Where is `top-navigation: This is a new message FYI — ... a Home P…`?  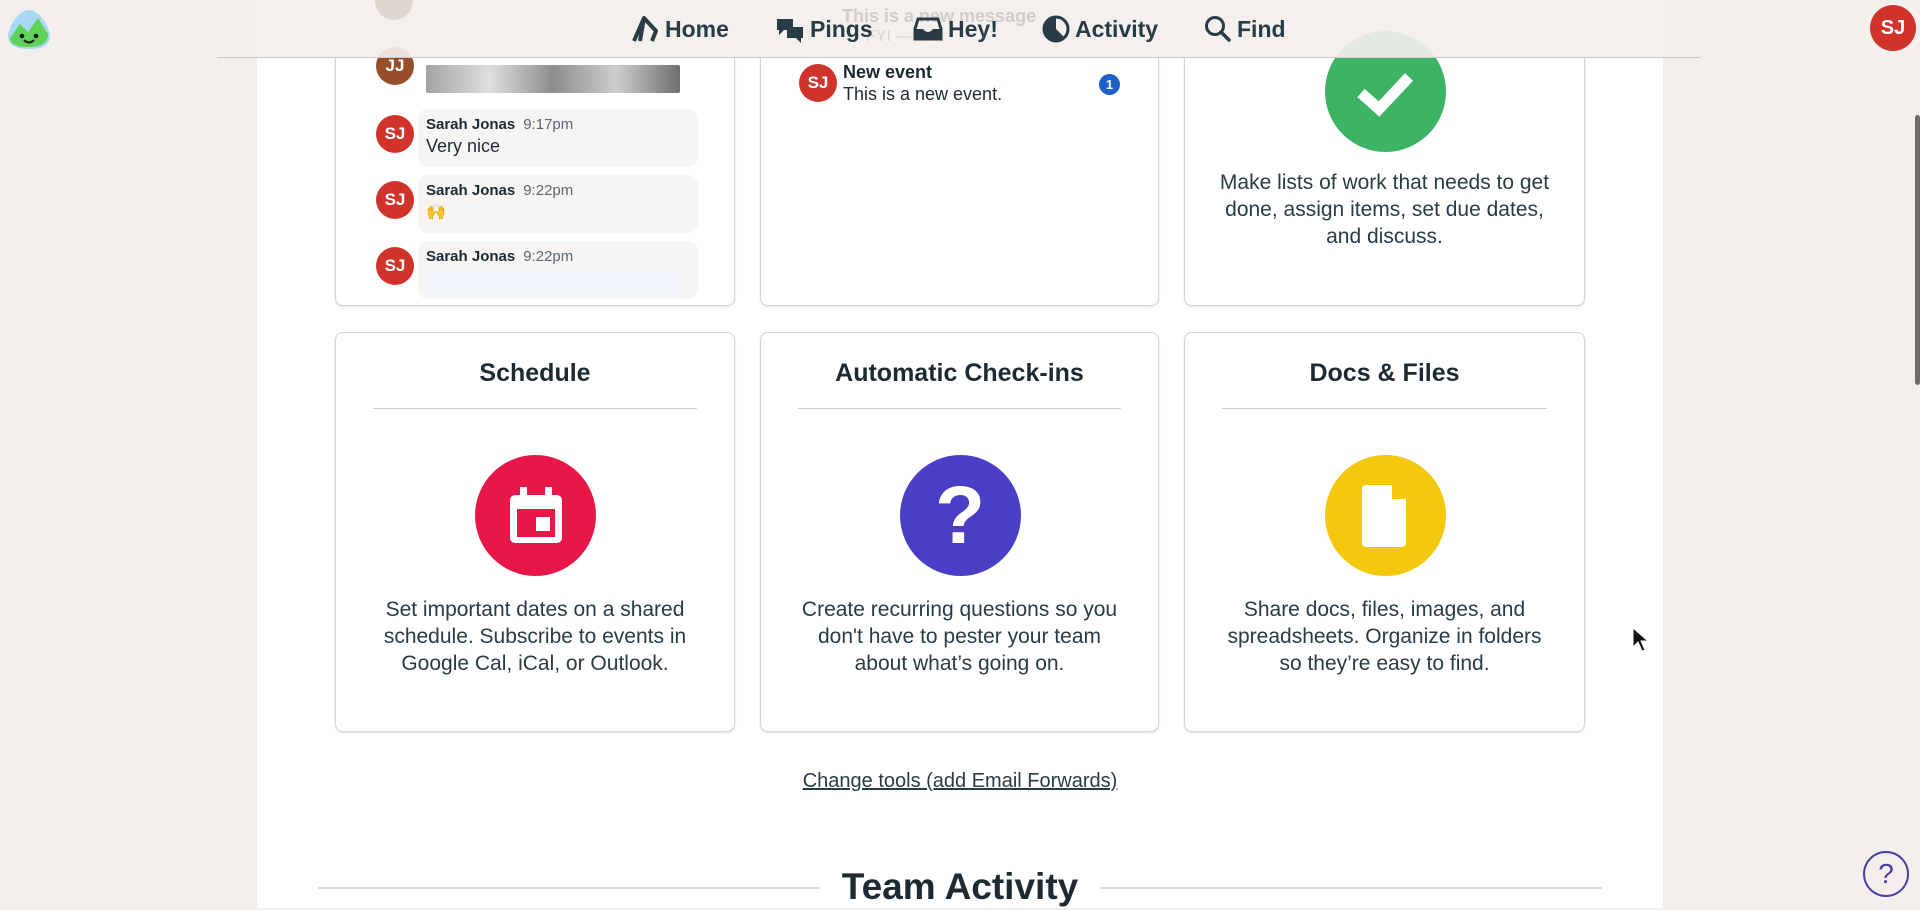
top-navigation: This is a new message FYI — ... a Home P… is located at coordinates (960, 28).